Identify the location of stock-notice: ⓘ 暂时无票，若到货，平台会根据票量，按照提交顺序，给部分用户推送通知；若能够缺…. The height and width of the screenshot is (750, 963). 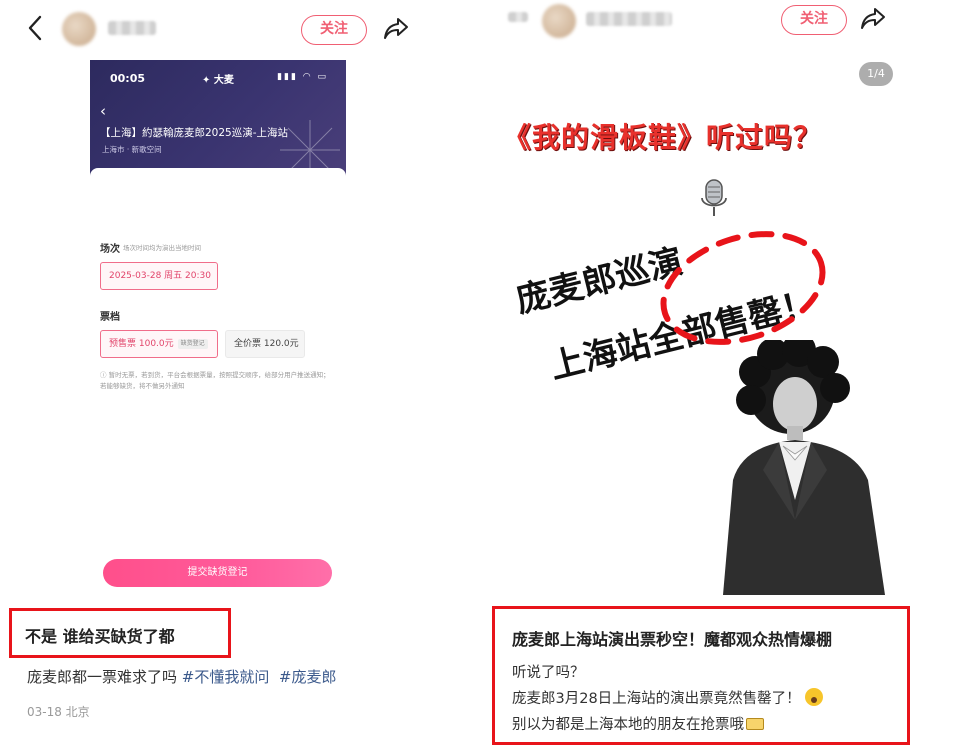
(215, 380).